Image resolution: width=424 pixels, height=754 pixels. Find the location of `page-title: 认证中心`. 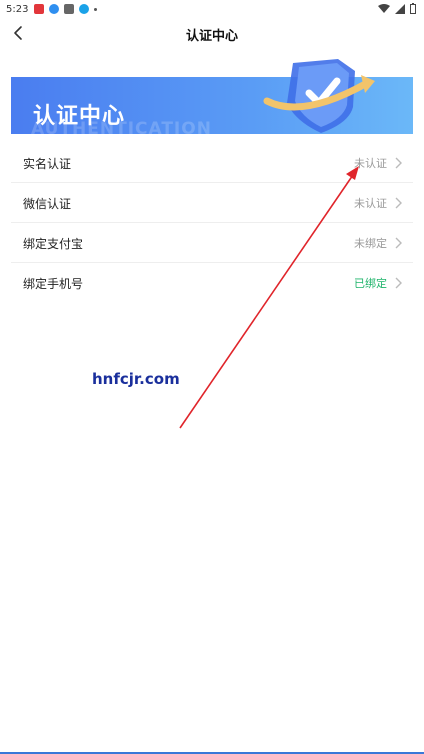

page-title: 认证中心 is located at coordinates (211, 36).